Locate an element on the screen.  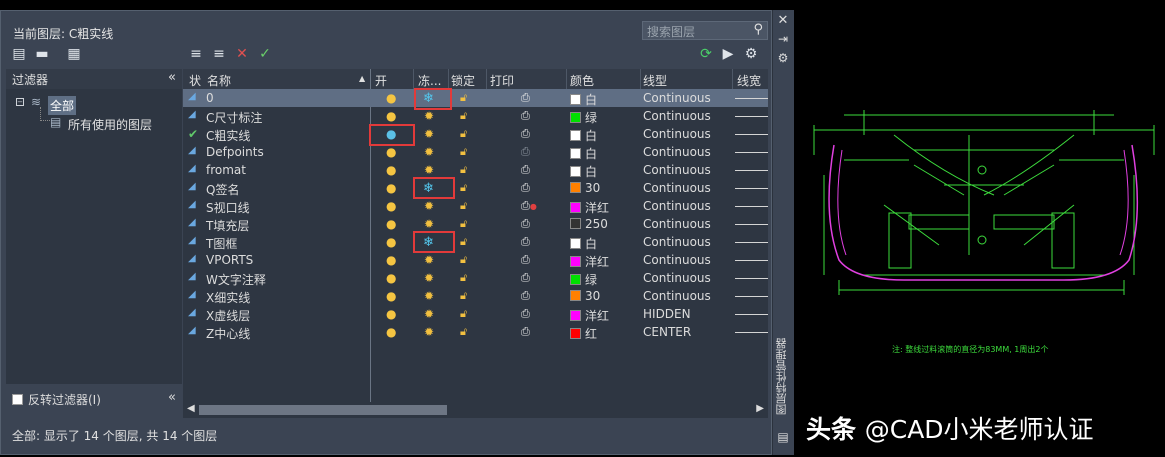
auto-hide-icon: ⇥ is located at coordinates (783, 39).